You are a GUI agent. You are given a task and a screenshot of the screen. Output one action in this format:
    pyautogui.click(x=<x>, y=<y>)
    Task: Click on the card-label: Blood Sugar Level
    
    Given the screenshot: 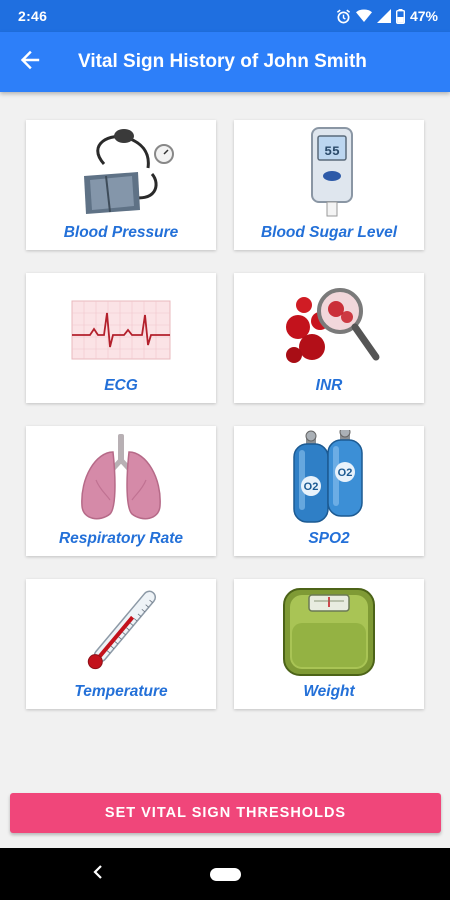 What is the action you would take?
    pyautogui.click(x=329, y=232)
    